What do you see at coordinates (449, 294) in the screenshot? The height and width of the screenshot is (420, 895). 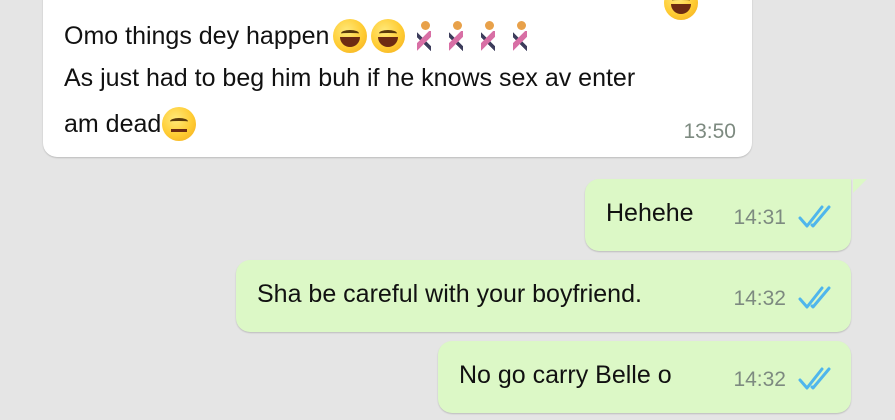 I see `message-text: Sha be careful with your boyfriend.` at bounding box center [449, 294].